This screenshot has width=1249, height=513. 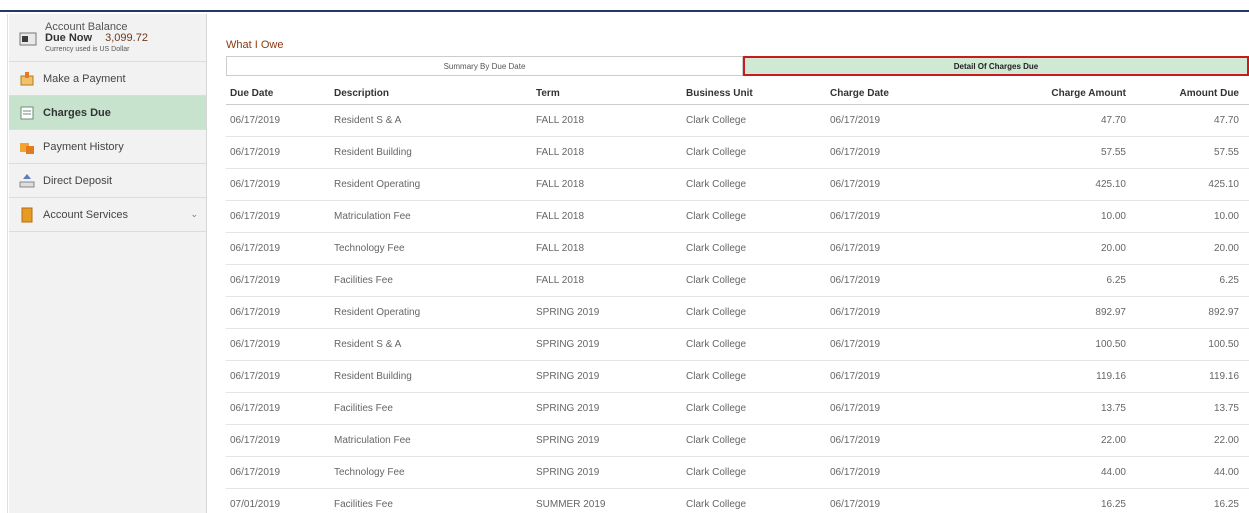 I want to click on cell-charge-amount: 10.00, so click(x=1061, y=216).